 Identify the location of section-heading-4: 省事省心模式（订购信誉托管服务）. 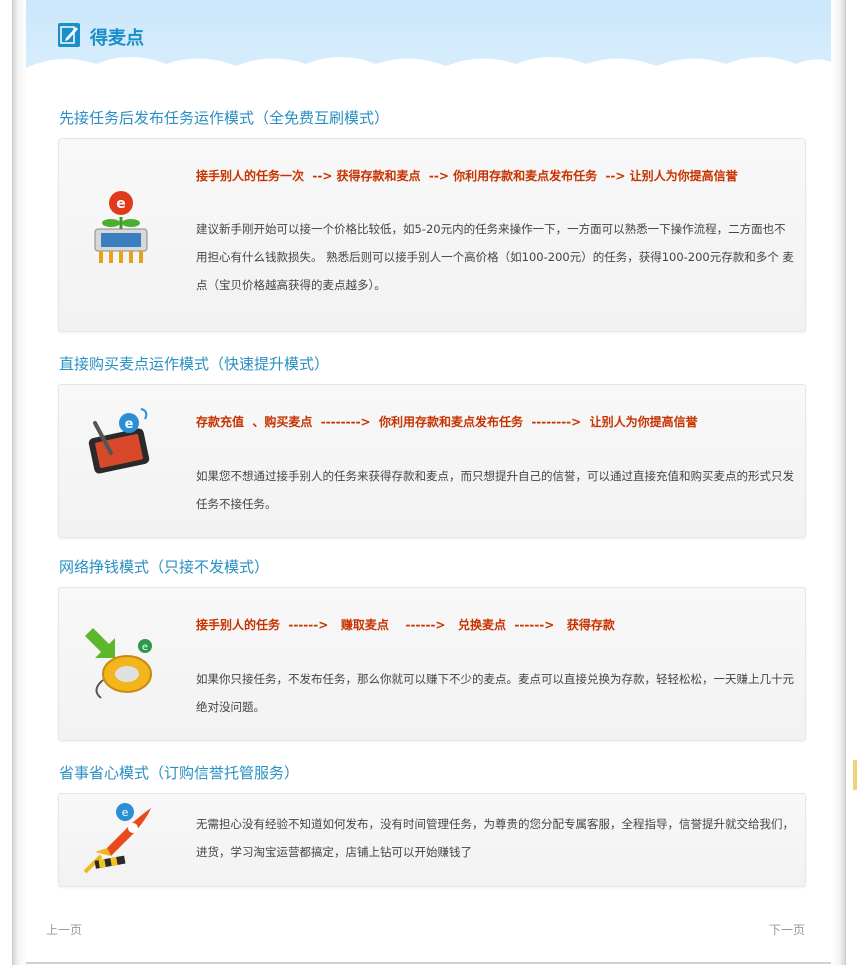
(179, 773).